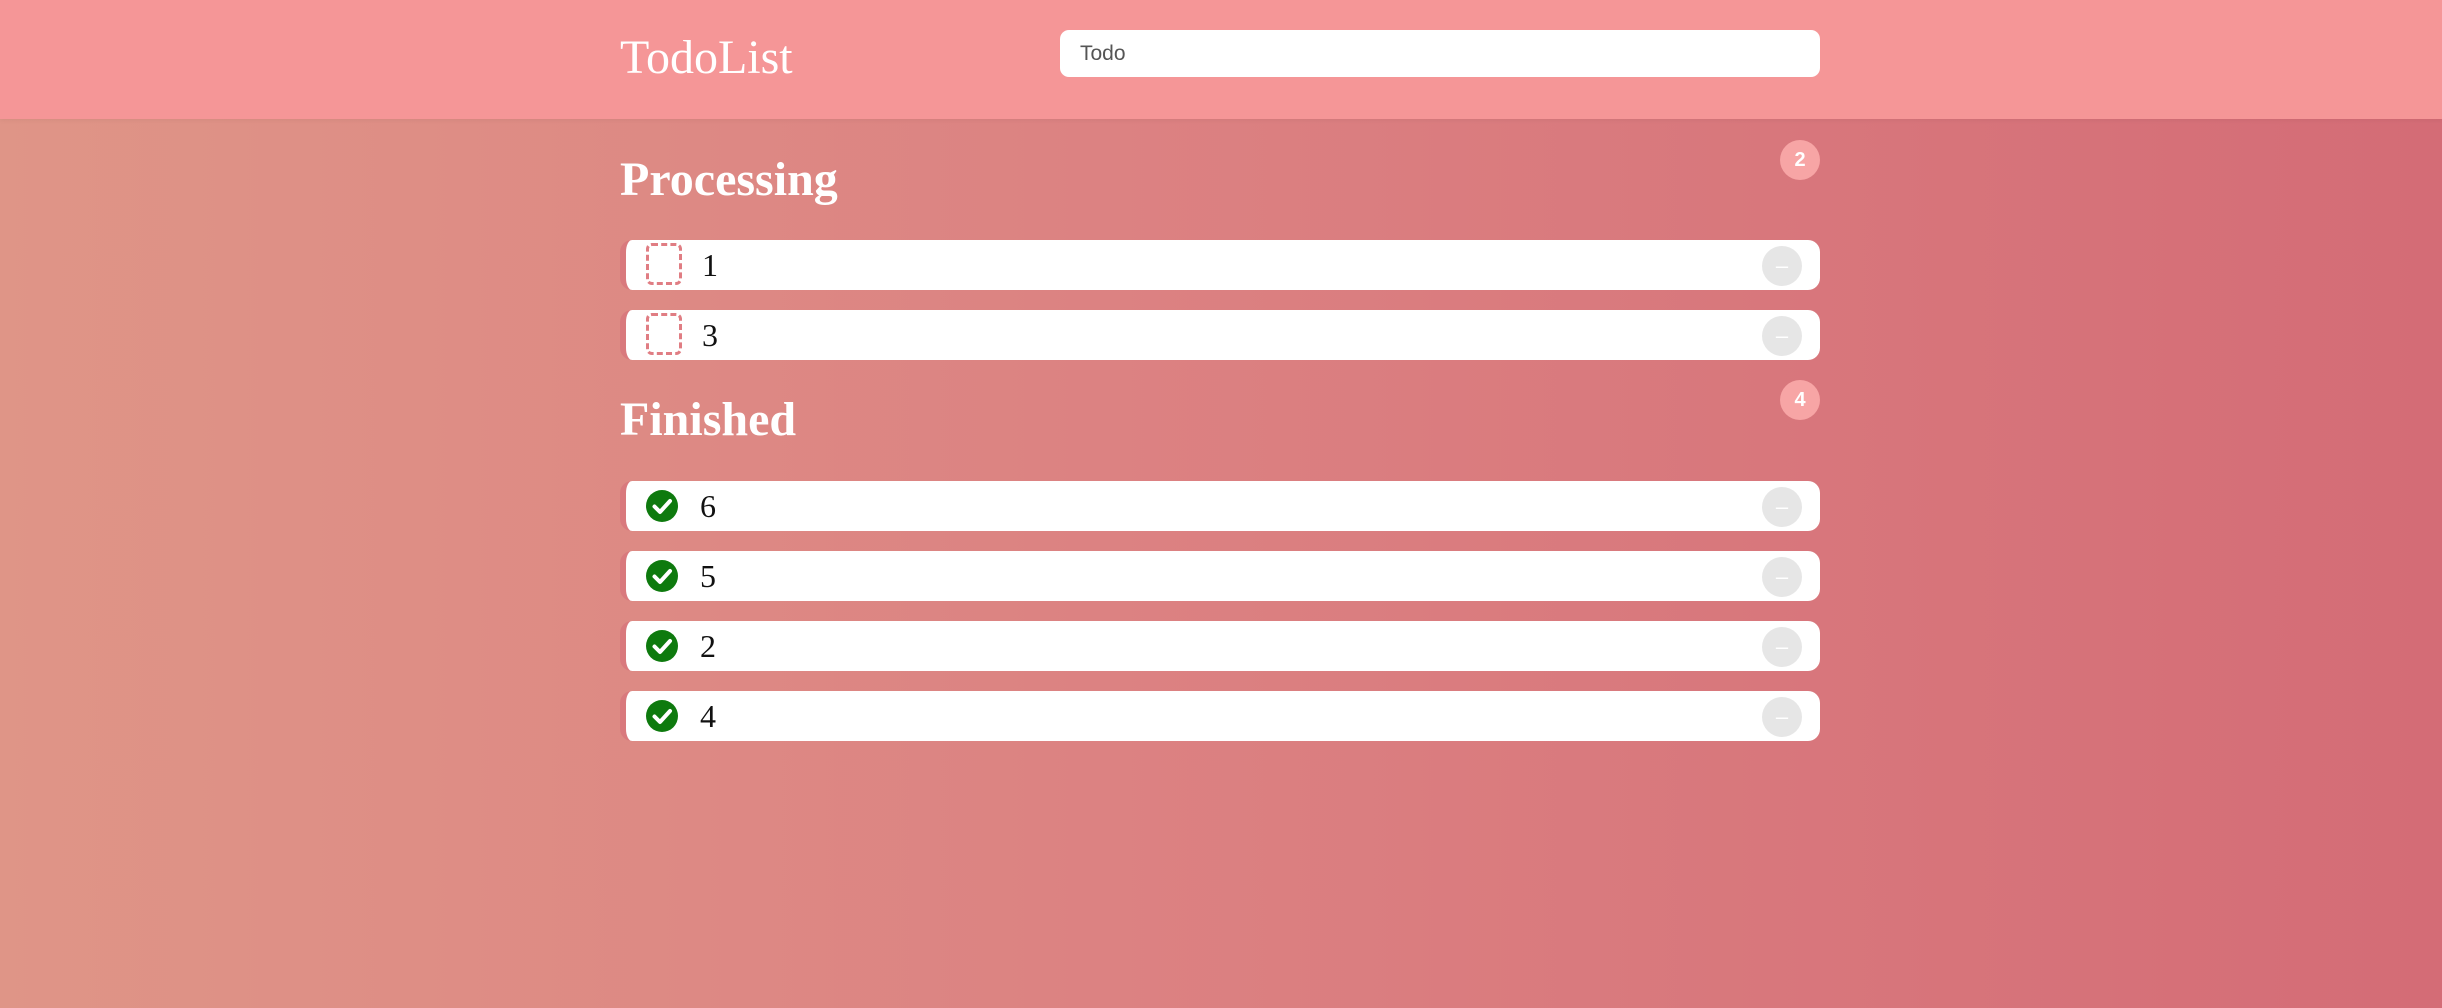  Describe the element at coordinates (708, 646) in the screenshot. I see `todo-item-text: 2` at that location.